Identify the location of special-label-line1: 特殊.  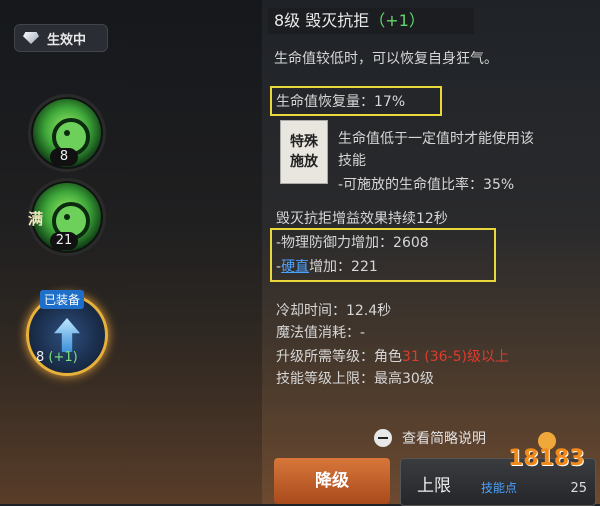
(304, 142).